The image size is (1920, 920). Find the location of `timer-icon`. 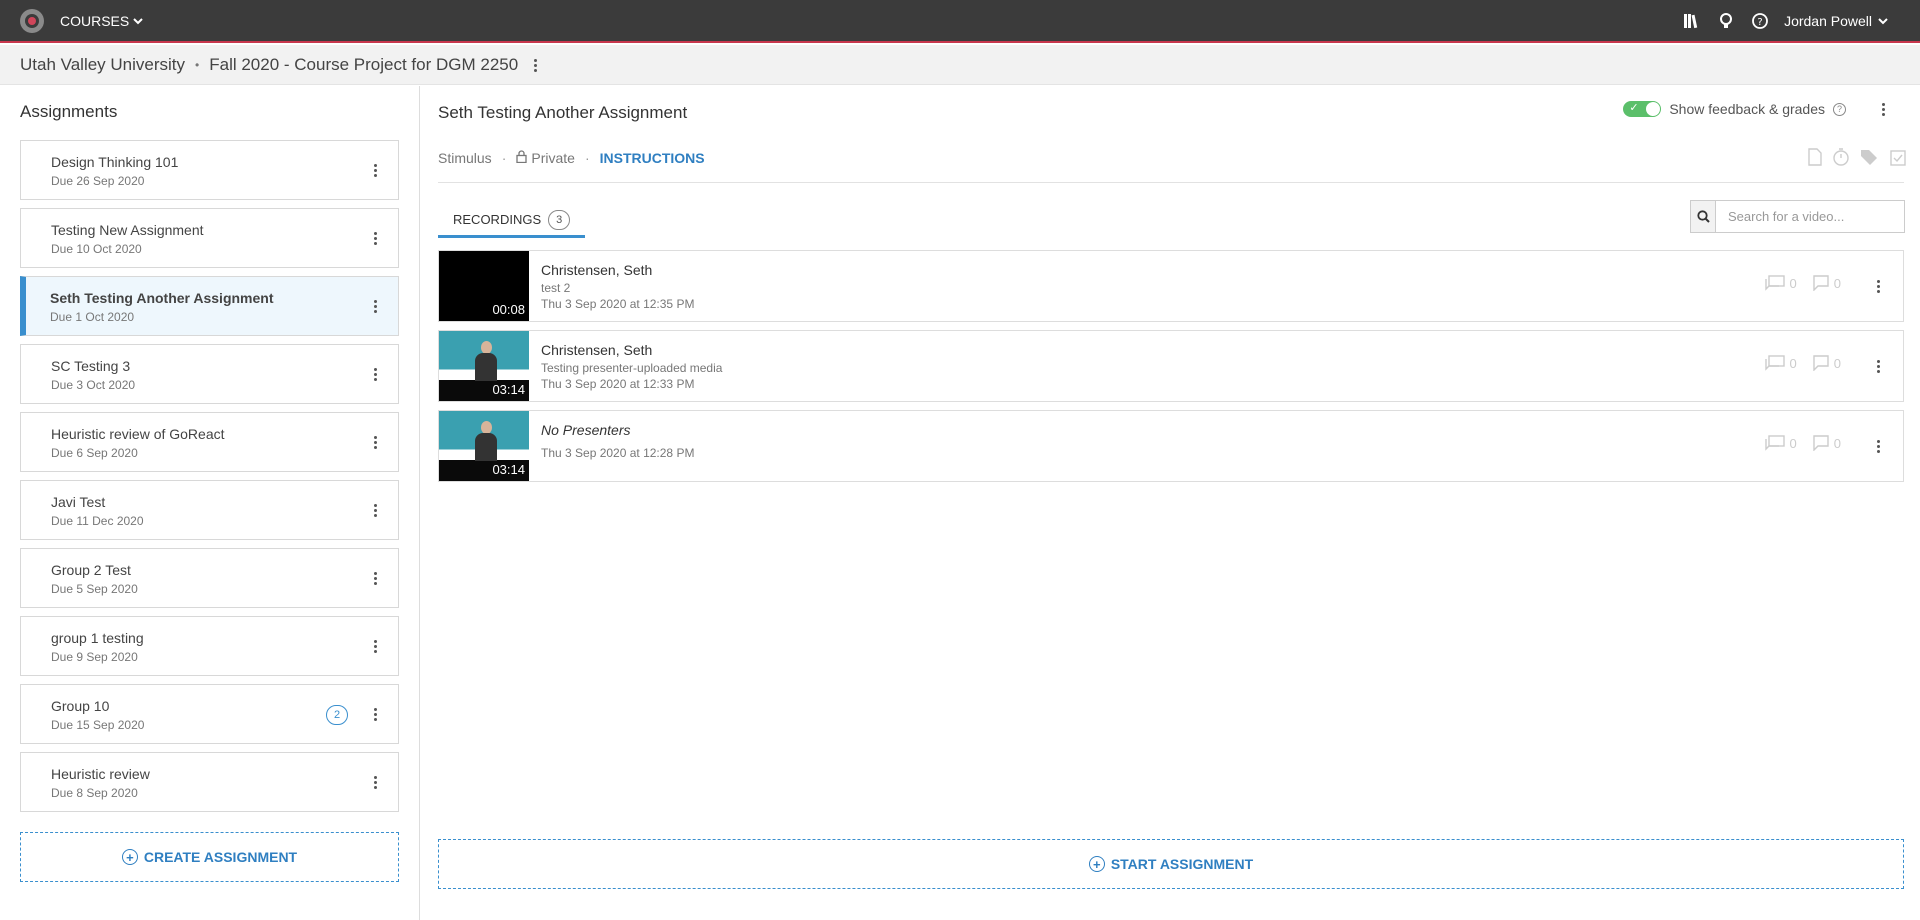

timer-icon is located at coordinates (1841, 159).